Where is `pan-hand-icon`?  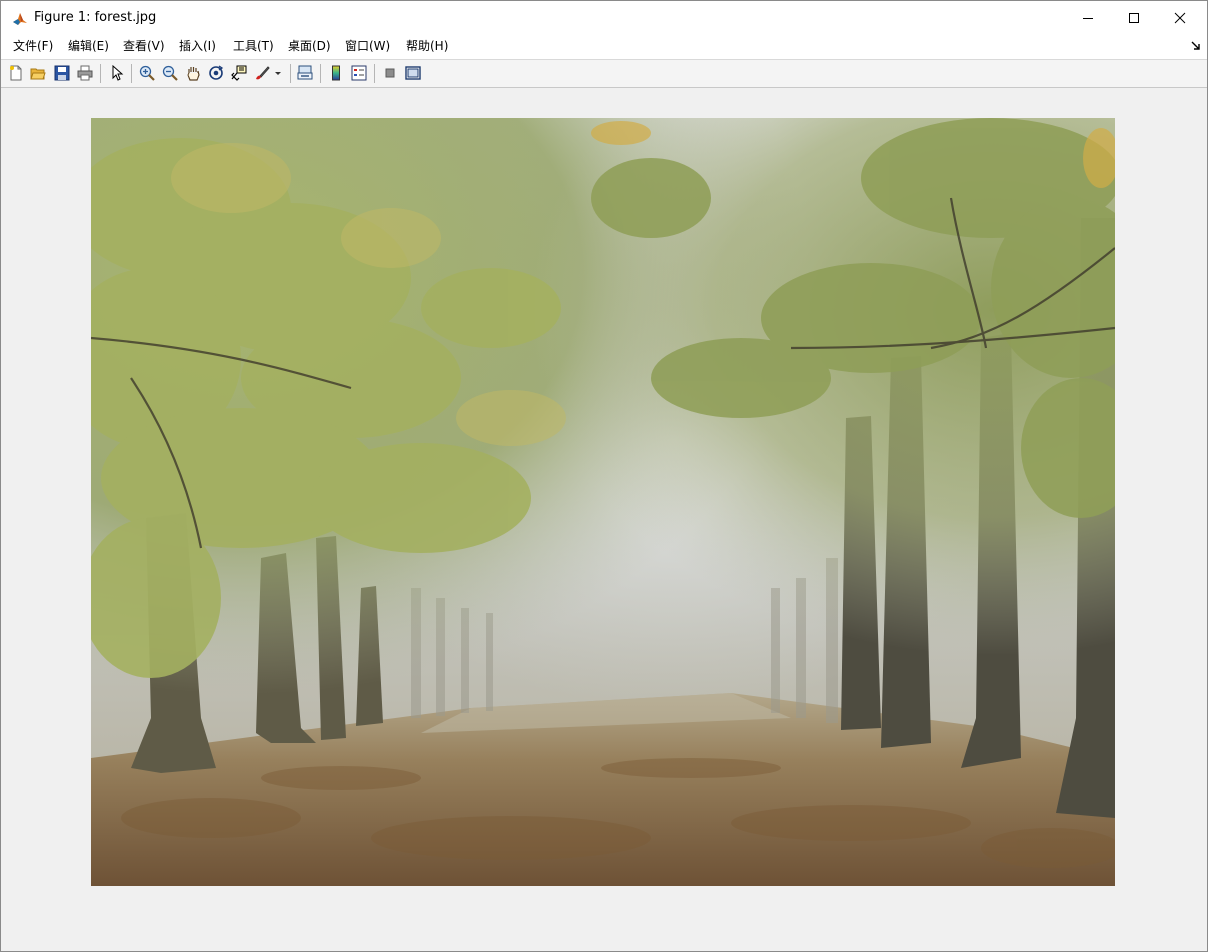
pan-hand-icon is located at coordinates (193, 74).